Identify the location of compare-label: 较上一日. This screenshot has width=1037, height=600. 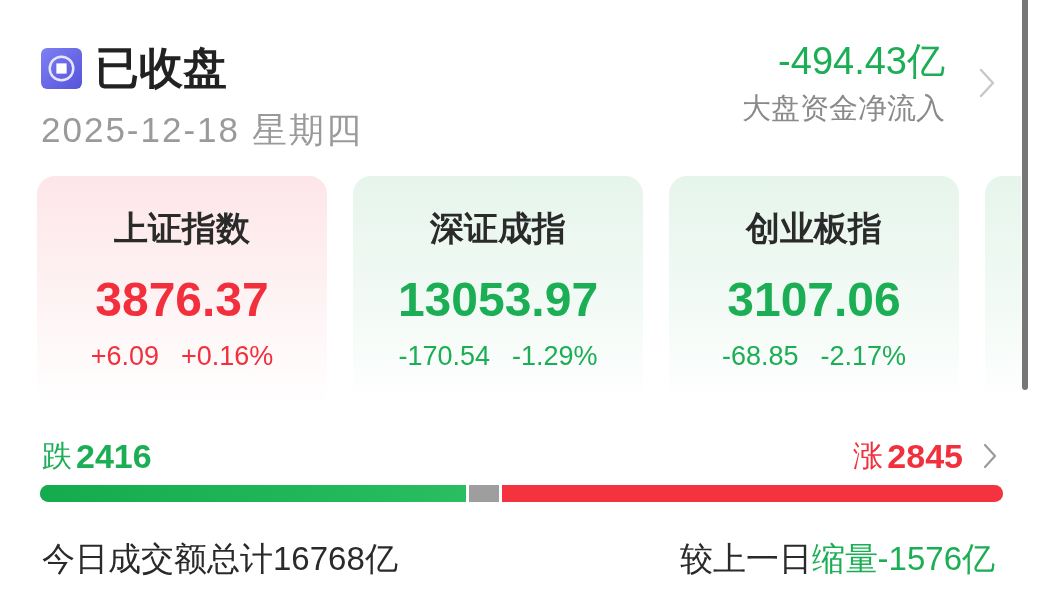
(745, 559).